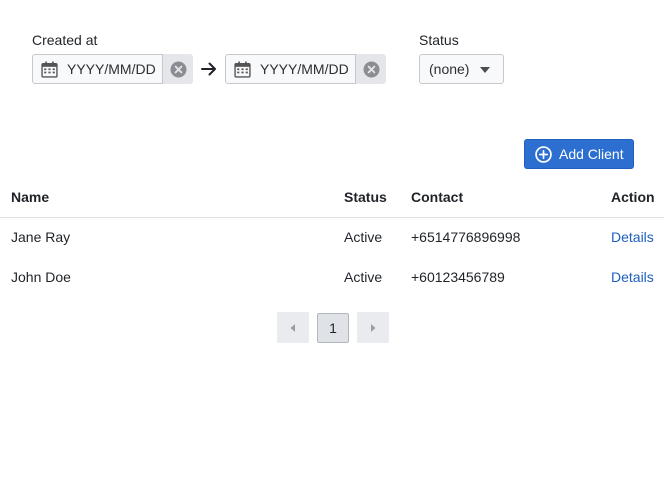 The width and height of the screenshot is (664, 481). What do you see at coordinates (437, 197) in the screenshot?
I see `column-header-contact: Contact` at bounding box center [437, 197].